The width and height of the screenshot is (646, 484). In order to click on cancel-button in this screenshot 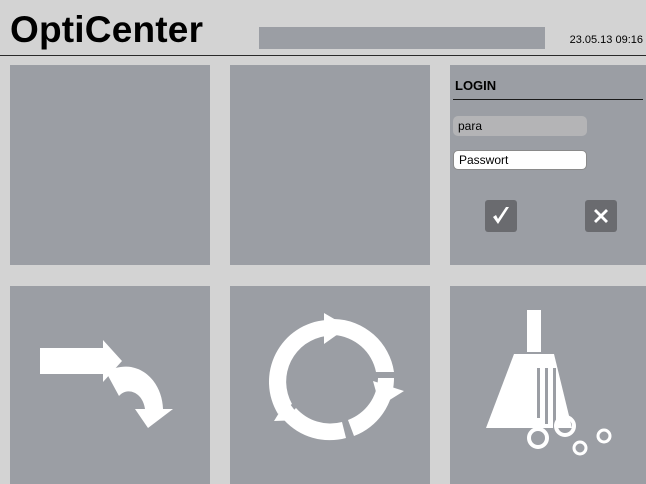, I will do `click(601, 216)`.